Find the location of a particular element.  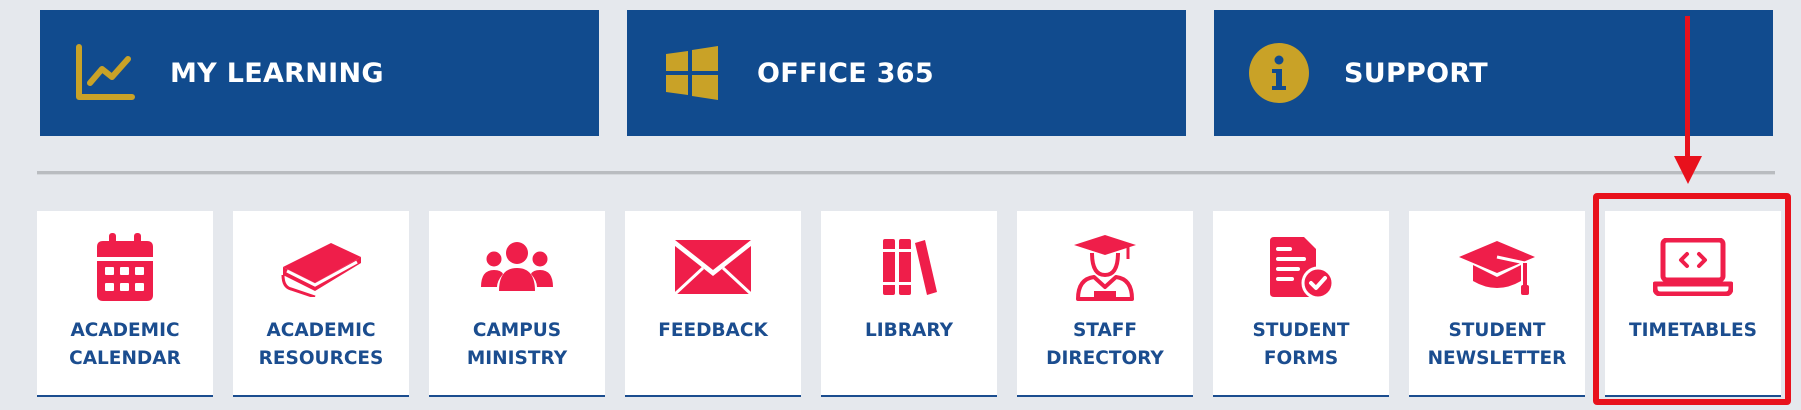

tile-timetables: TIMETABLES is located at coordinates (1693, 304).